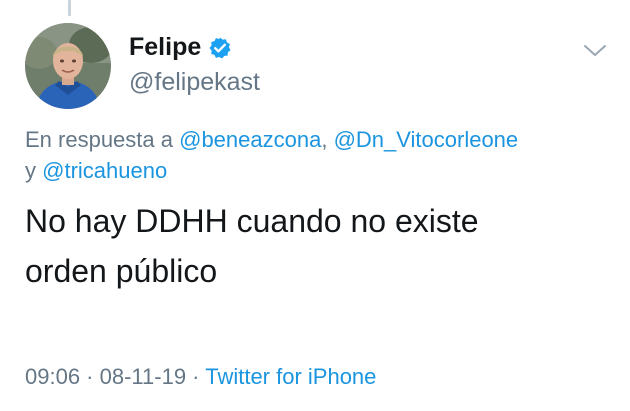 This screenshot has height=411, width=630. What do you see at coordinates (69, 8) in the screenshot?
I see `thread-connector-line` at bounding box center [69, 8].